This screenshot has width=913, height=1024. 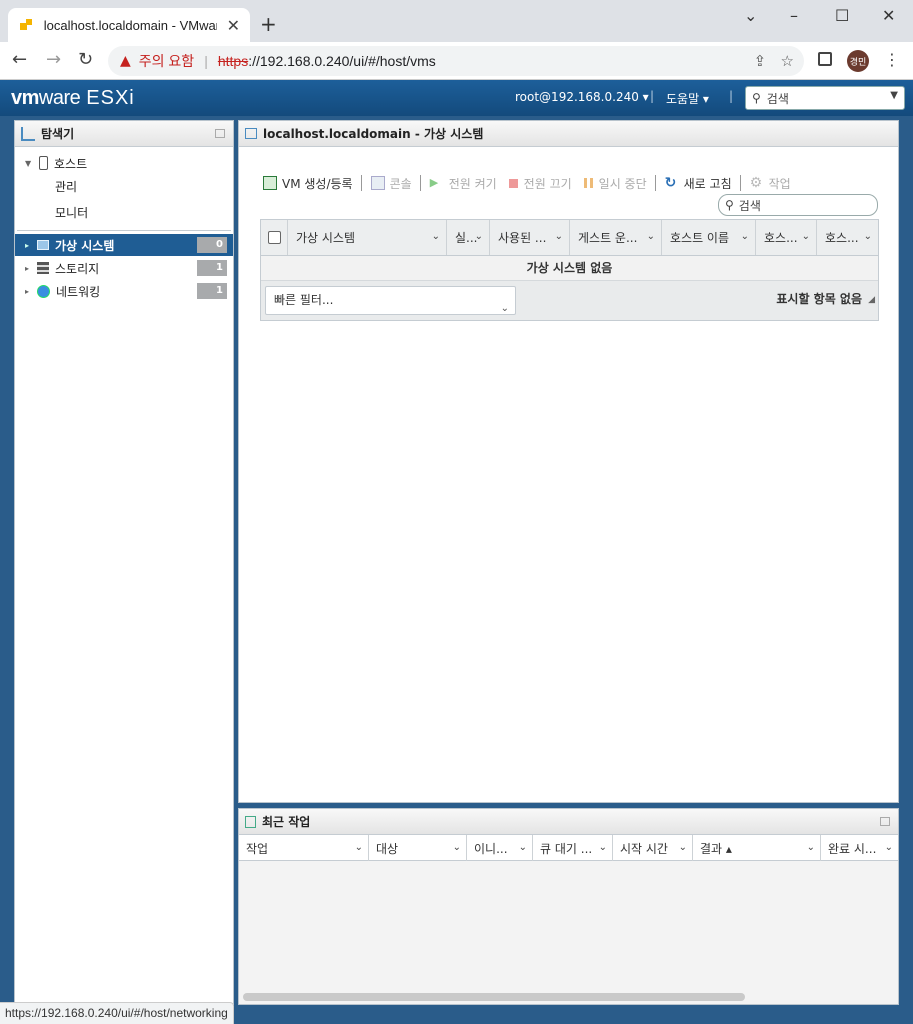 I want to click on power-on-label: 전원 켜기, so click(x=472, y=183).